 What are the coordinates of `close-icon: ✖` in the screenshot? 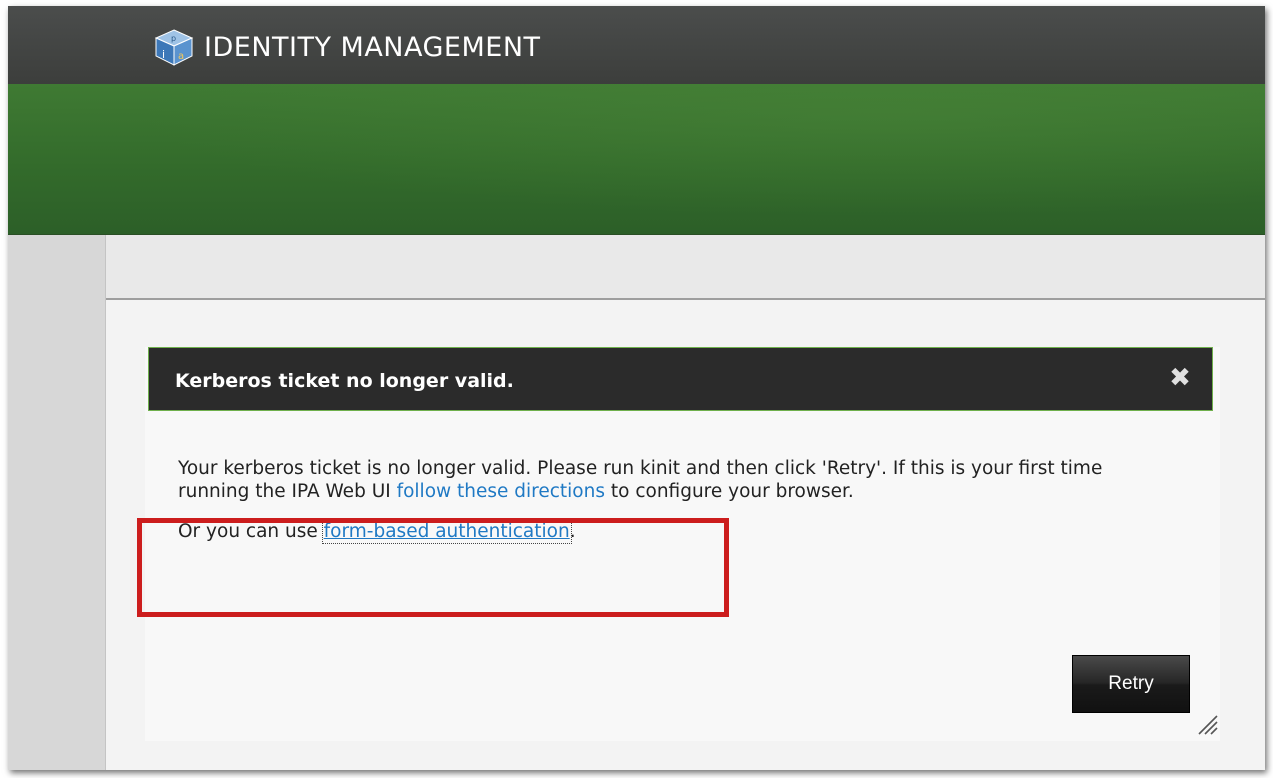 It's located at (1180, 378).